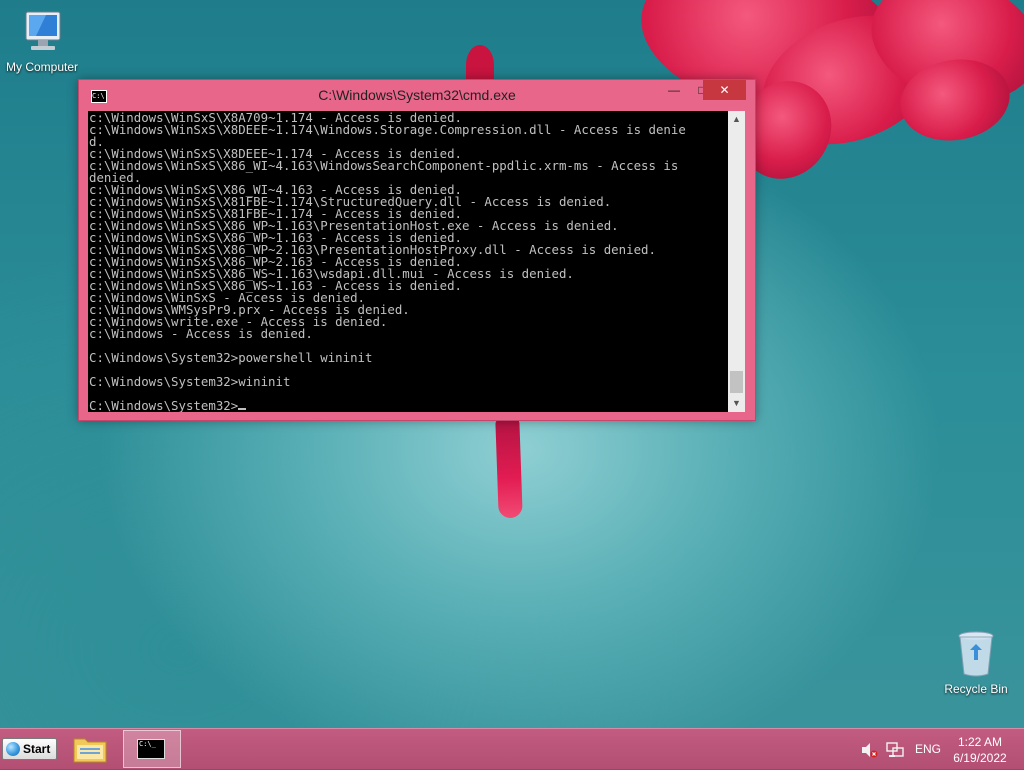 The height and width of the screenshot is (770, 1024). I want to click on cmd-icon: C:\_, so click(151, 749).